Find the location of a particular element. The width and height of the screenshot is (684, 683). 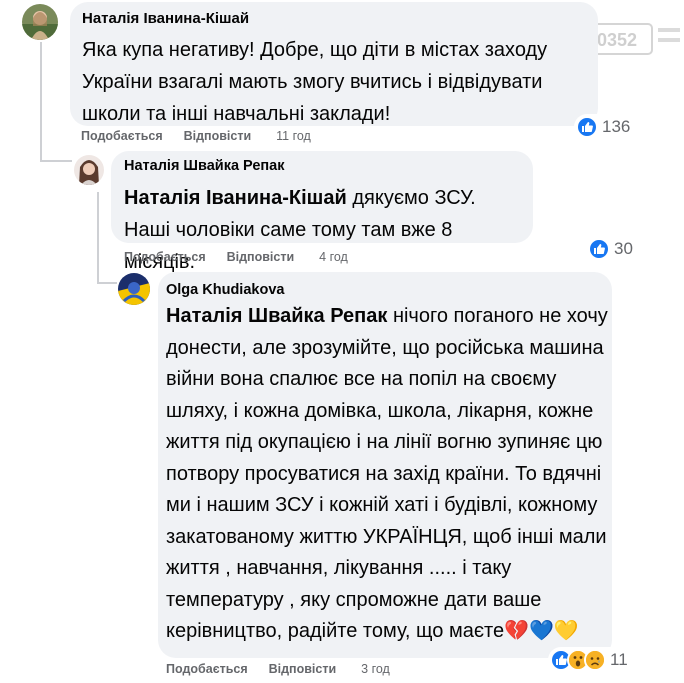

reaction-count: 30 is located at coordinates (623, 248).